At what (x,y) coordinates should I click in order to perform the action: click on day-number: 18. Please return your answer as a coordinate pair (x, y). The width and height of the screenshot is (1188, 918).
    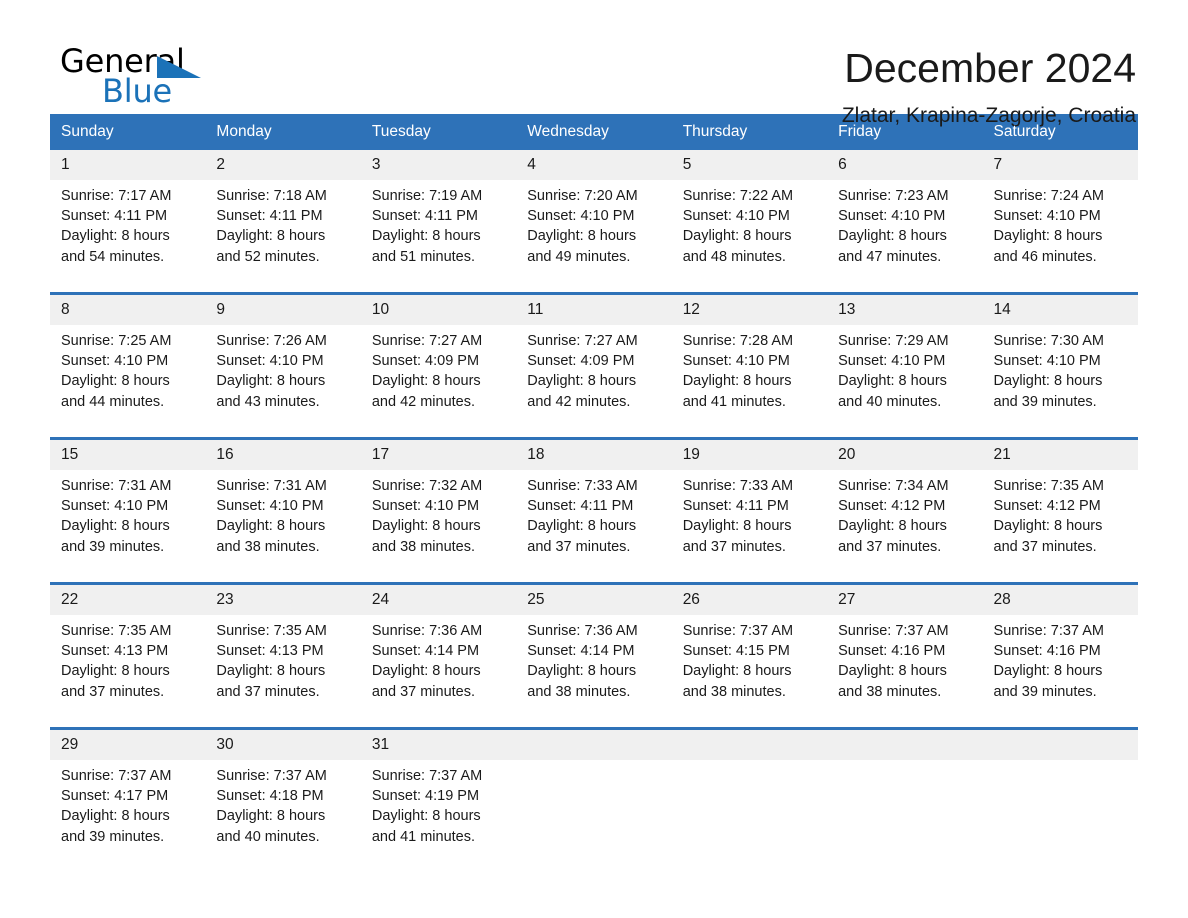
    Looking at the image, I should click on (594, 453).